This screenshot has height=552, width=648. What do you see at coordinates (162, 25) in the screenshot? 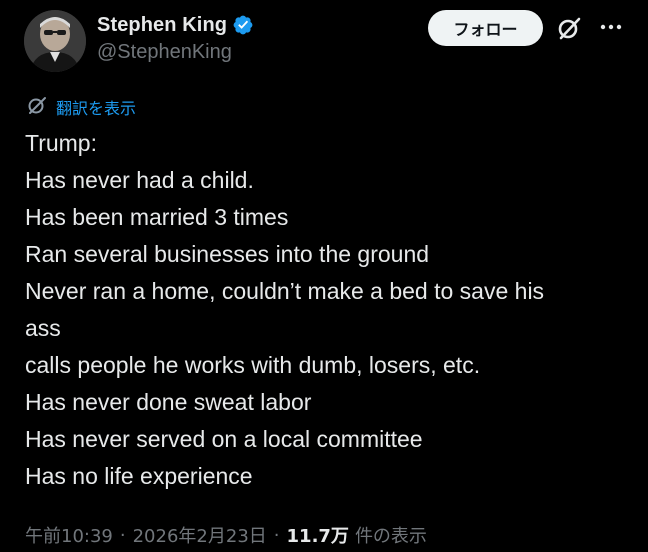
I see `display-name: Stephen King` at bounding box center [162, 25].